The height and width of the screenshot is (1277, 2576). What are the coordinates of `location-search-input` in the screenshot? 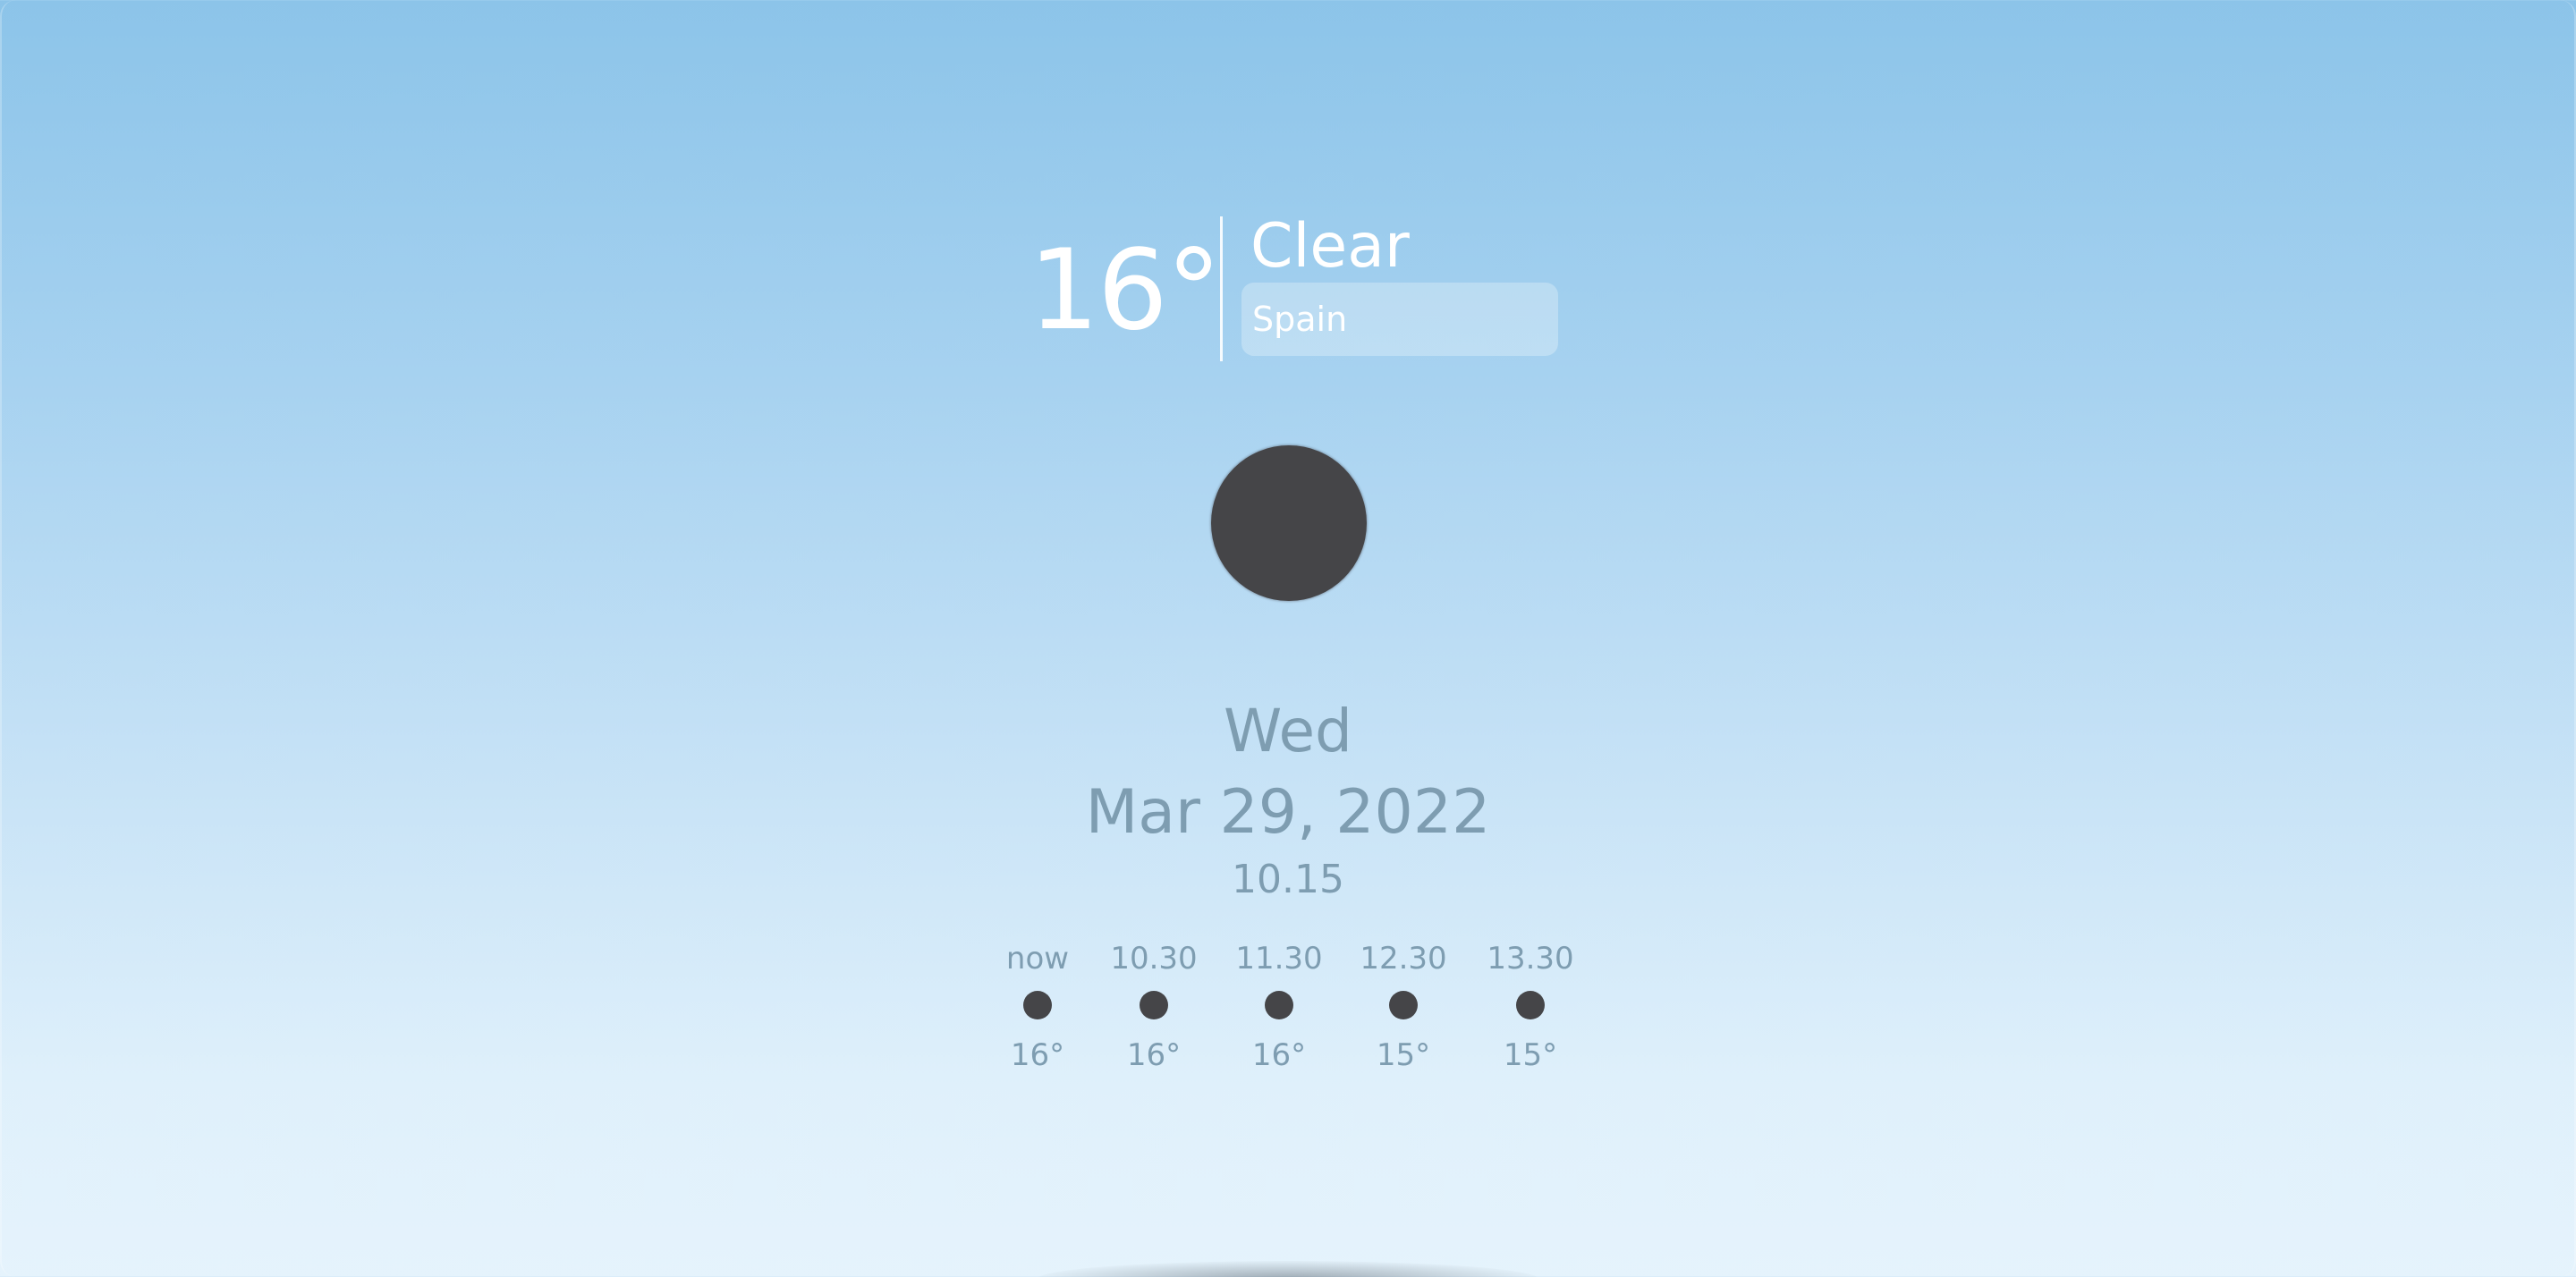 It's located at (1399, 319).